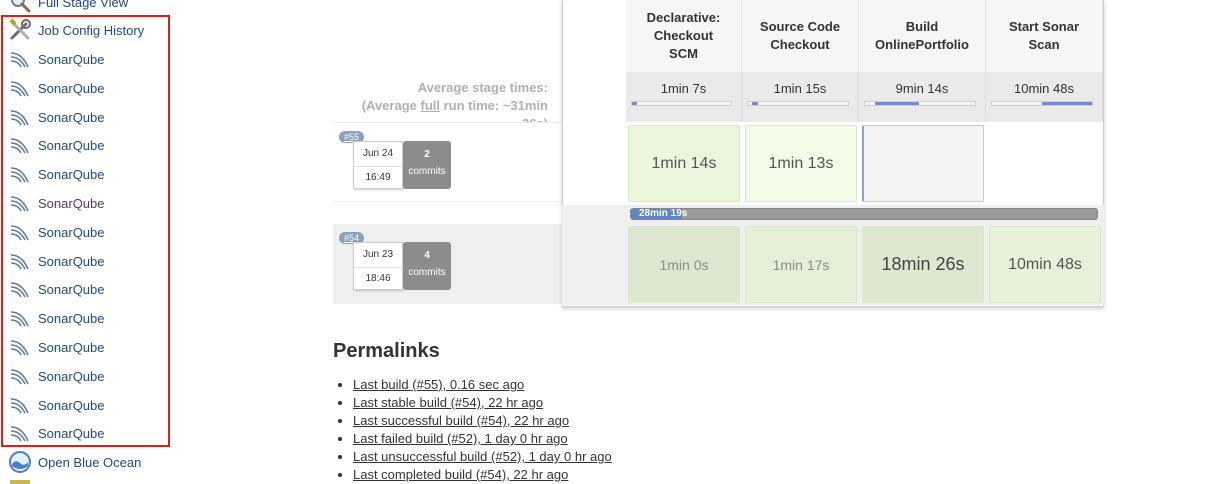 This screenshot has width=1205, height=484. I want to click on permalink: Last successful build (#54), 22 hr ago, so click(461, 420).